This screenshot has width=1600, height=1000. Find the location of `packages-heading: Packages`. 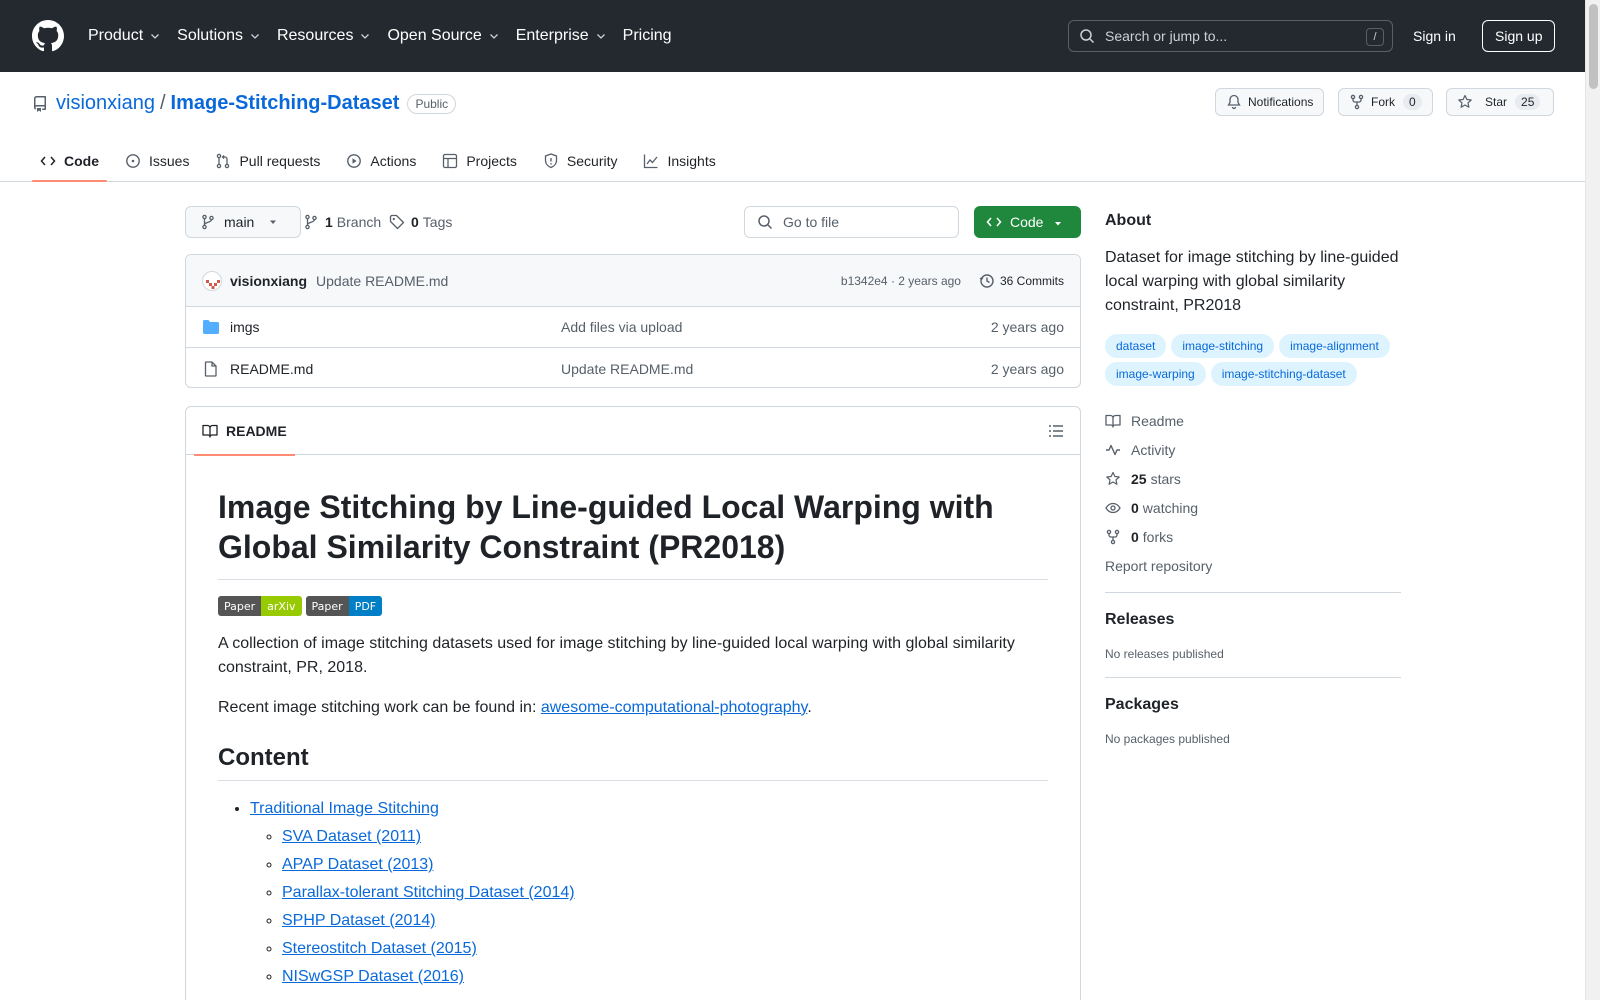

packages-heading: Packages is located at coordinates (1253, 705).